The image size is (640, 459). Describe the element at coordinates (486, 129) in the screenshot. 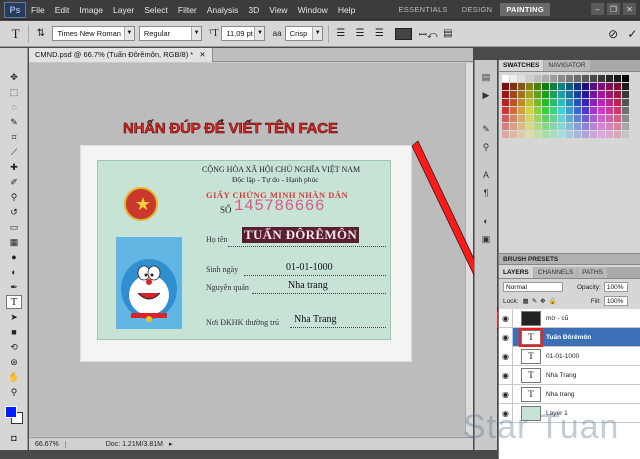

I see `brush-panel-icon: ✎` at that location.